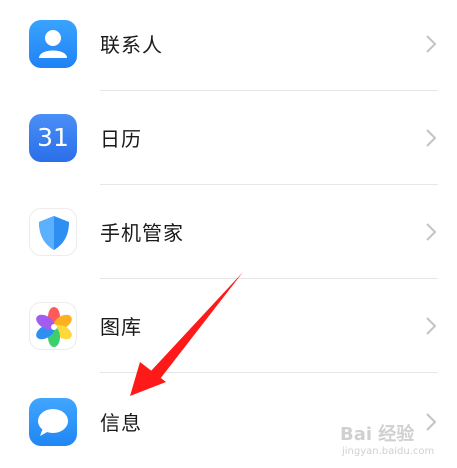 This screenshot has width=457, height=468. Describe the element at coordinates (121, 139) in the screenshot. I see `list-item-label: 日历` at that location.